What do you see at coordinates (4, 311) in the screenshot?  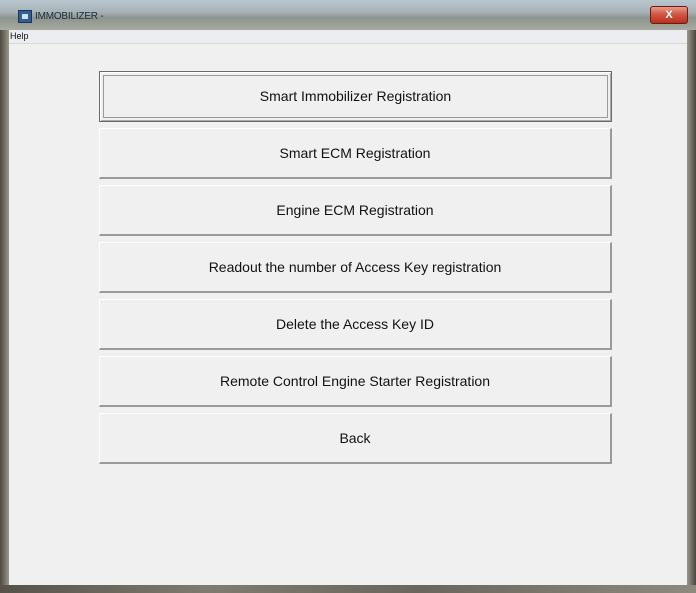 I see `window-frame-left` at bounding box center [4, 311].